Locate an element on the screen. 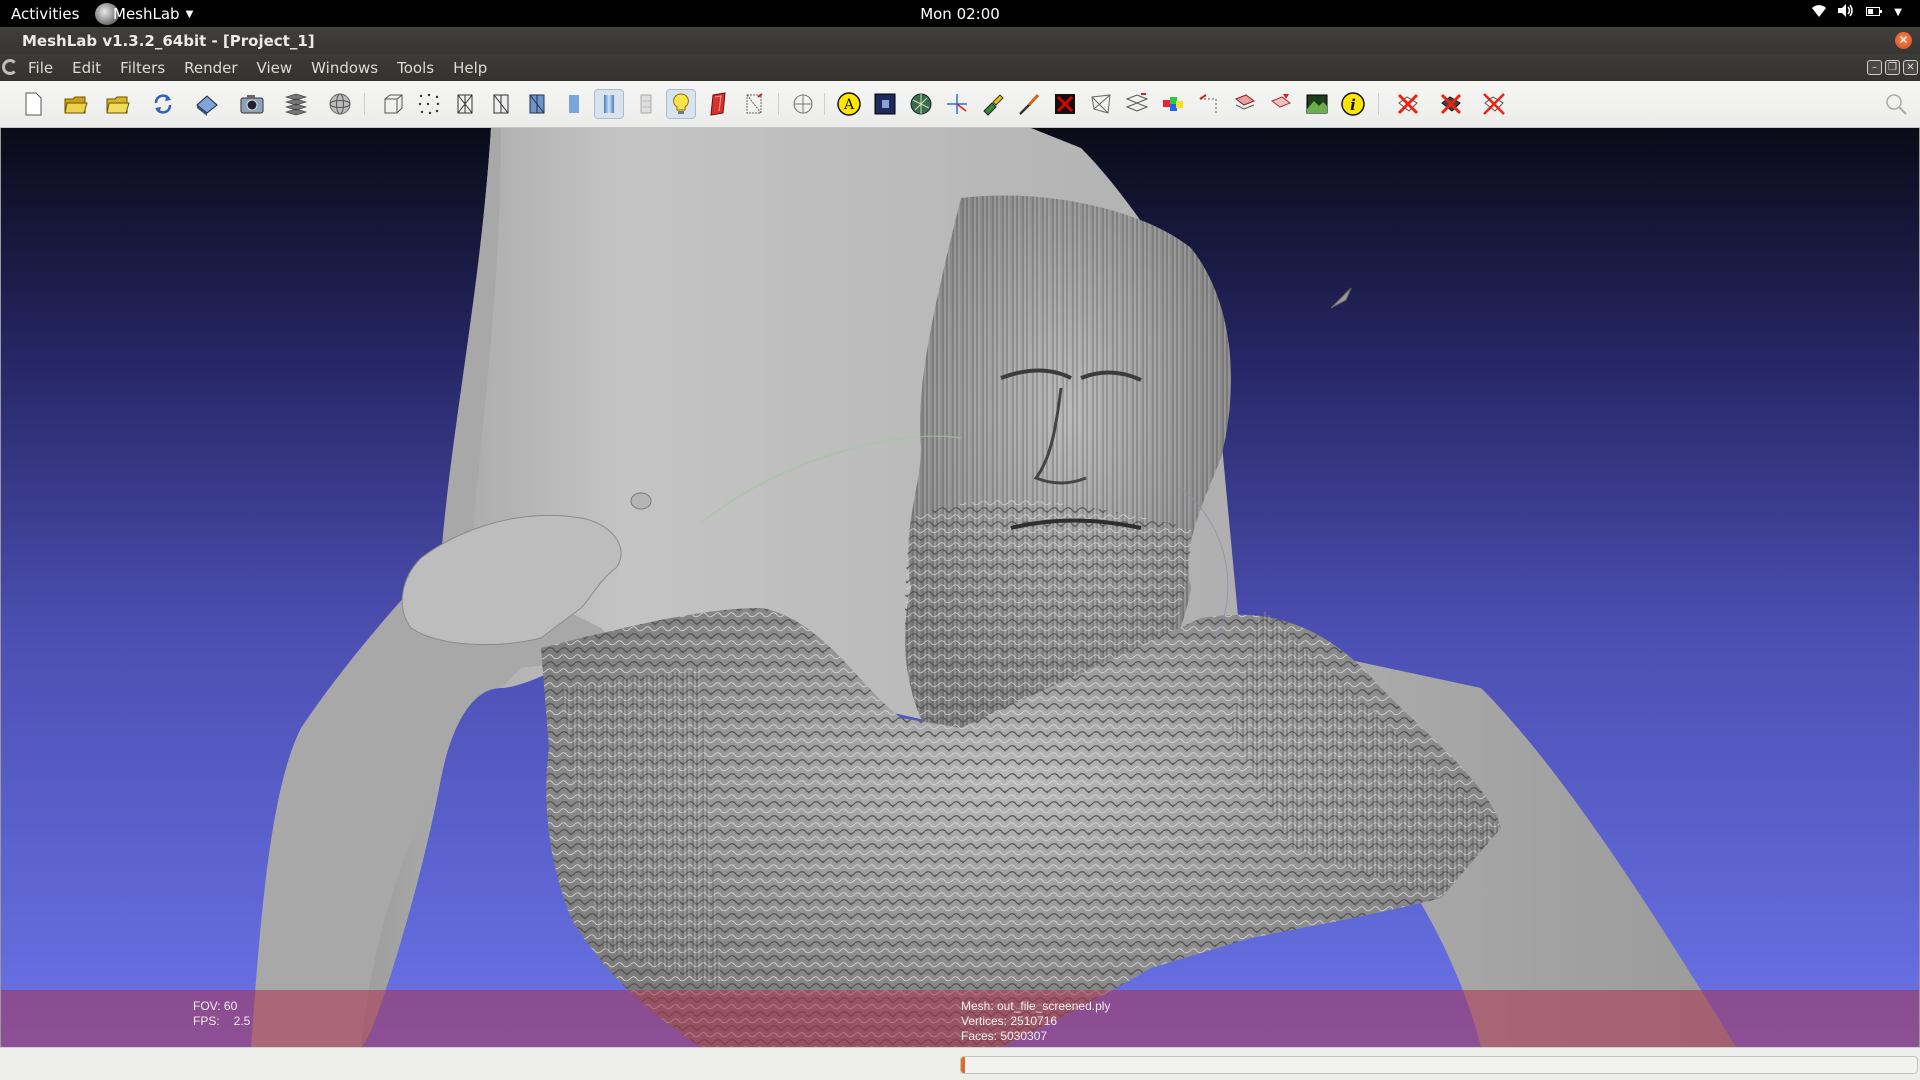 This screenshot has width=1920, height=1080. mesh-name: Mesh: out_file_screened.ply is located at coordinates (1036, 1006).